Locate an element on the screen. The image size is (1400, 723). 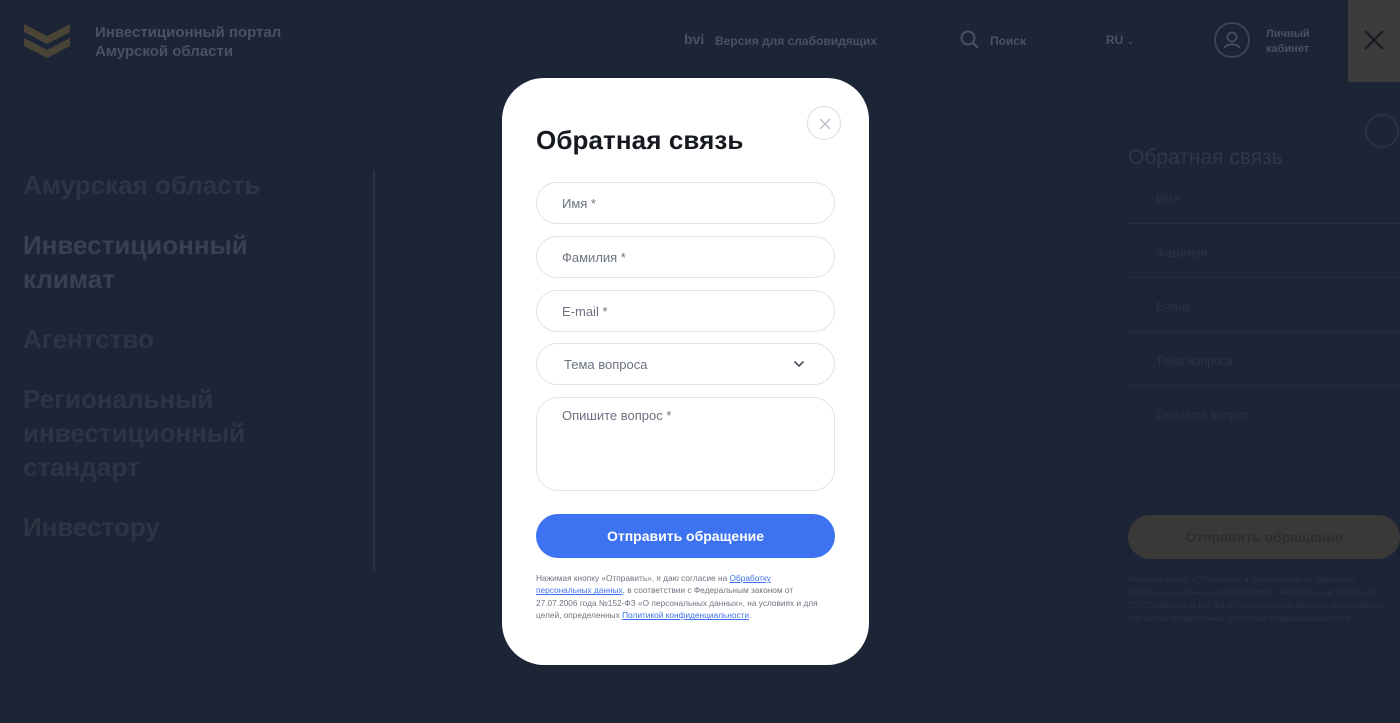
menu-item-investor: Инвестору is located at coordinates (183, 527).